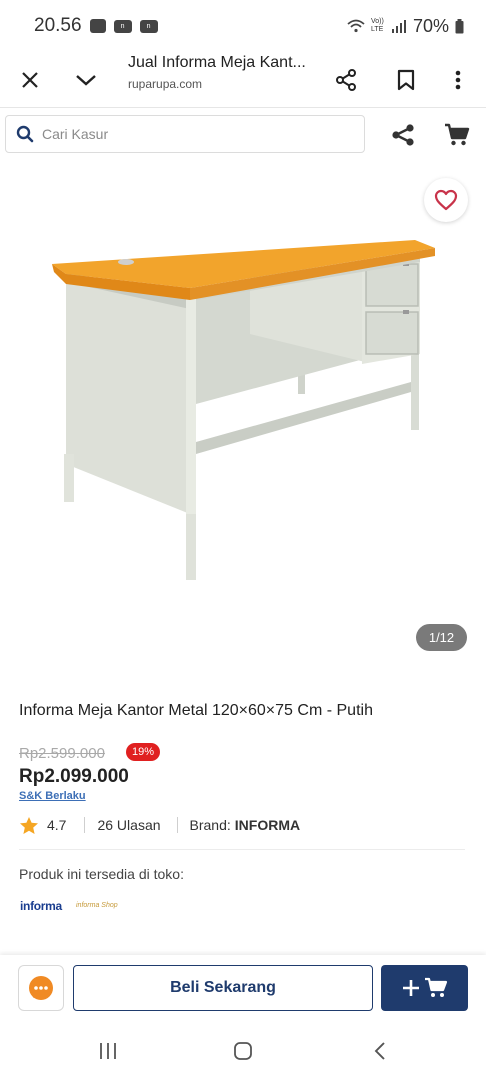 Image resolution: width=486 pixels, height=1080 pixels. I want to click on plus-icon, so click(410, 988).